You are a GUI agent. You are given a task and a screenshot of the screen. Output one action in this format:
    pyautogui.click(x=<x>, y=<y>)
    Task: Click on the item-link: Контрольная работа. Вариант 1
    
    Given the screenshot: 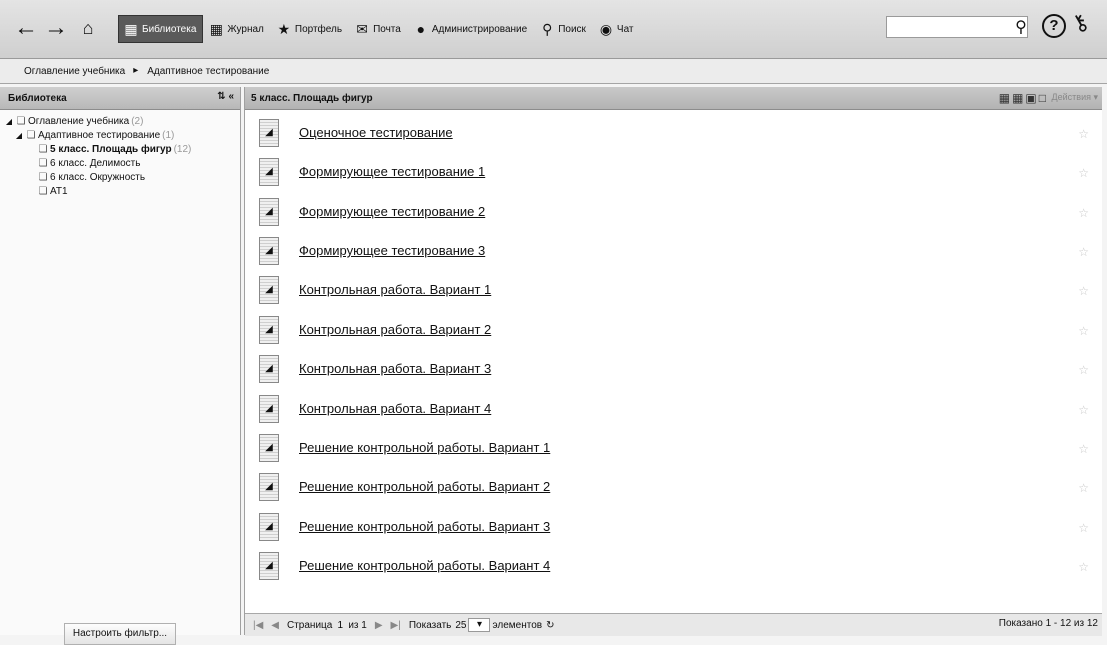 What is the action you would take?
    pyautogui.click(x=395, y=289)
    